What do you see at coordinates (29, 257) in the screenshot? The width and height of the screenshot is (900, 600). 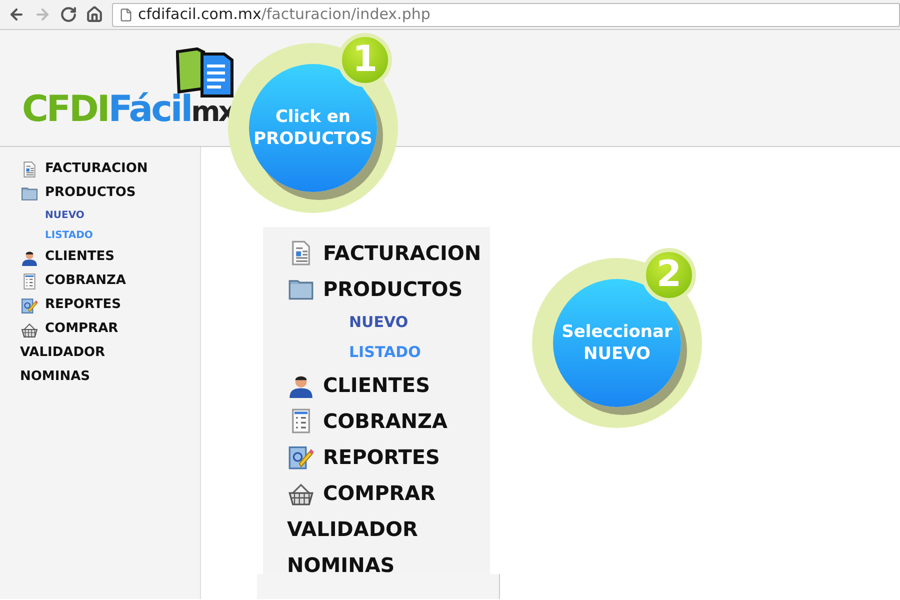 I see `person-icon` at bounding box center [29, 257].